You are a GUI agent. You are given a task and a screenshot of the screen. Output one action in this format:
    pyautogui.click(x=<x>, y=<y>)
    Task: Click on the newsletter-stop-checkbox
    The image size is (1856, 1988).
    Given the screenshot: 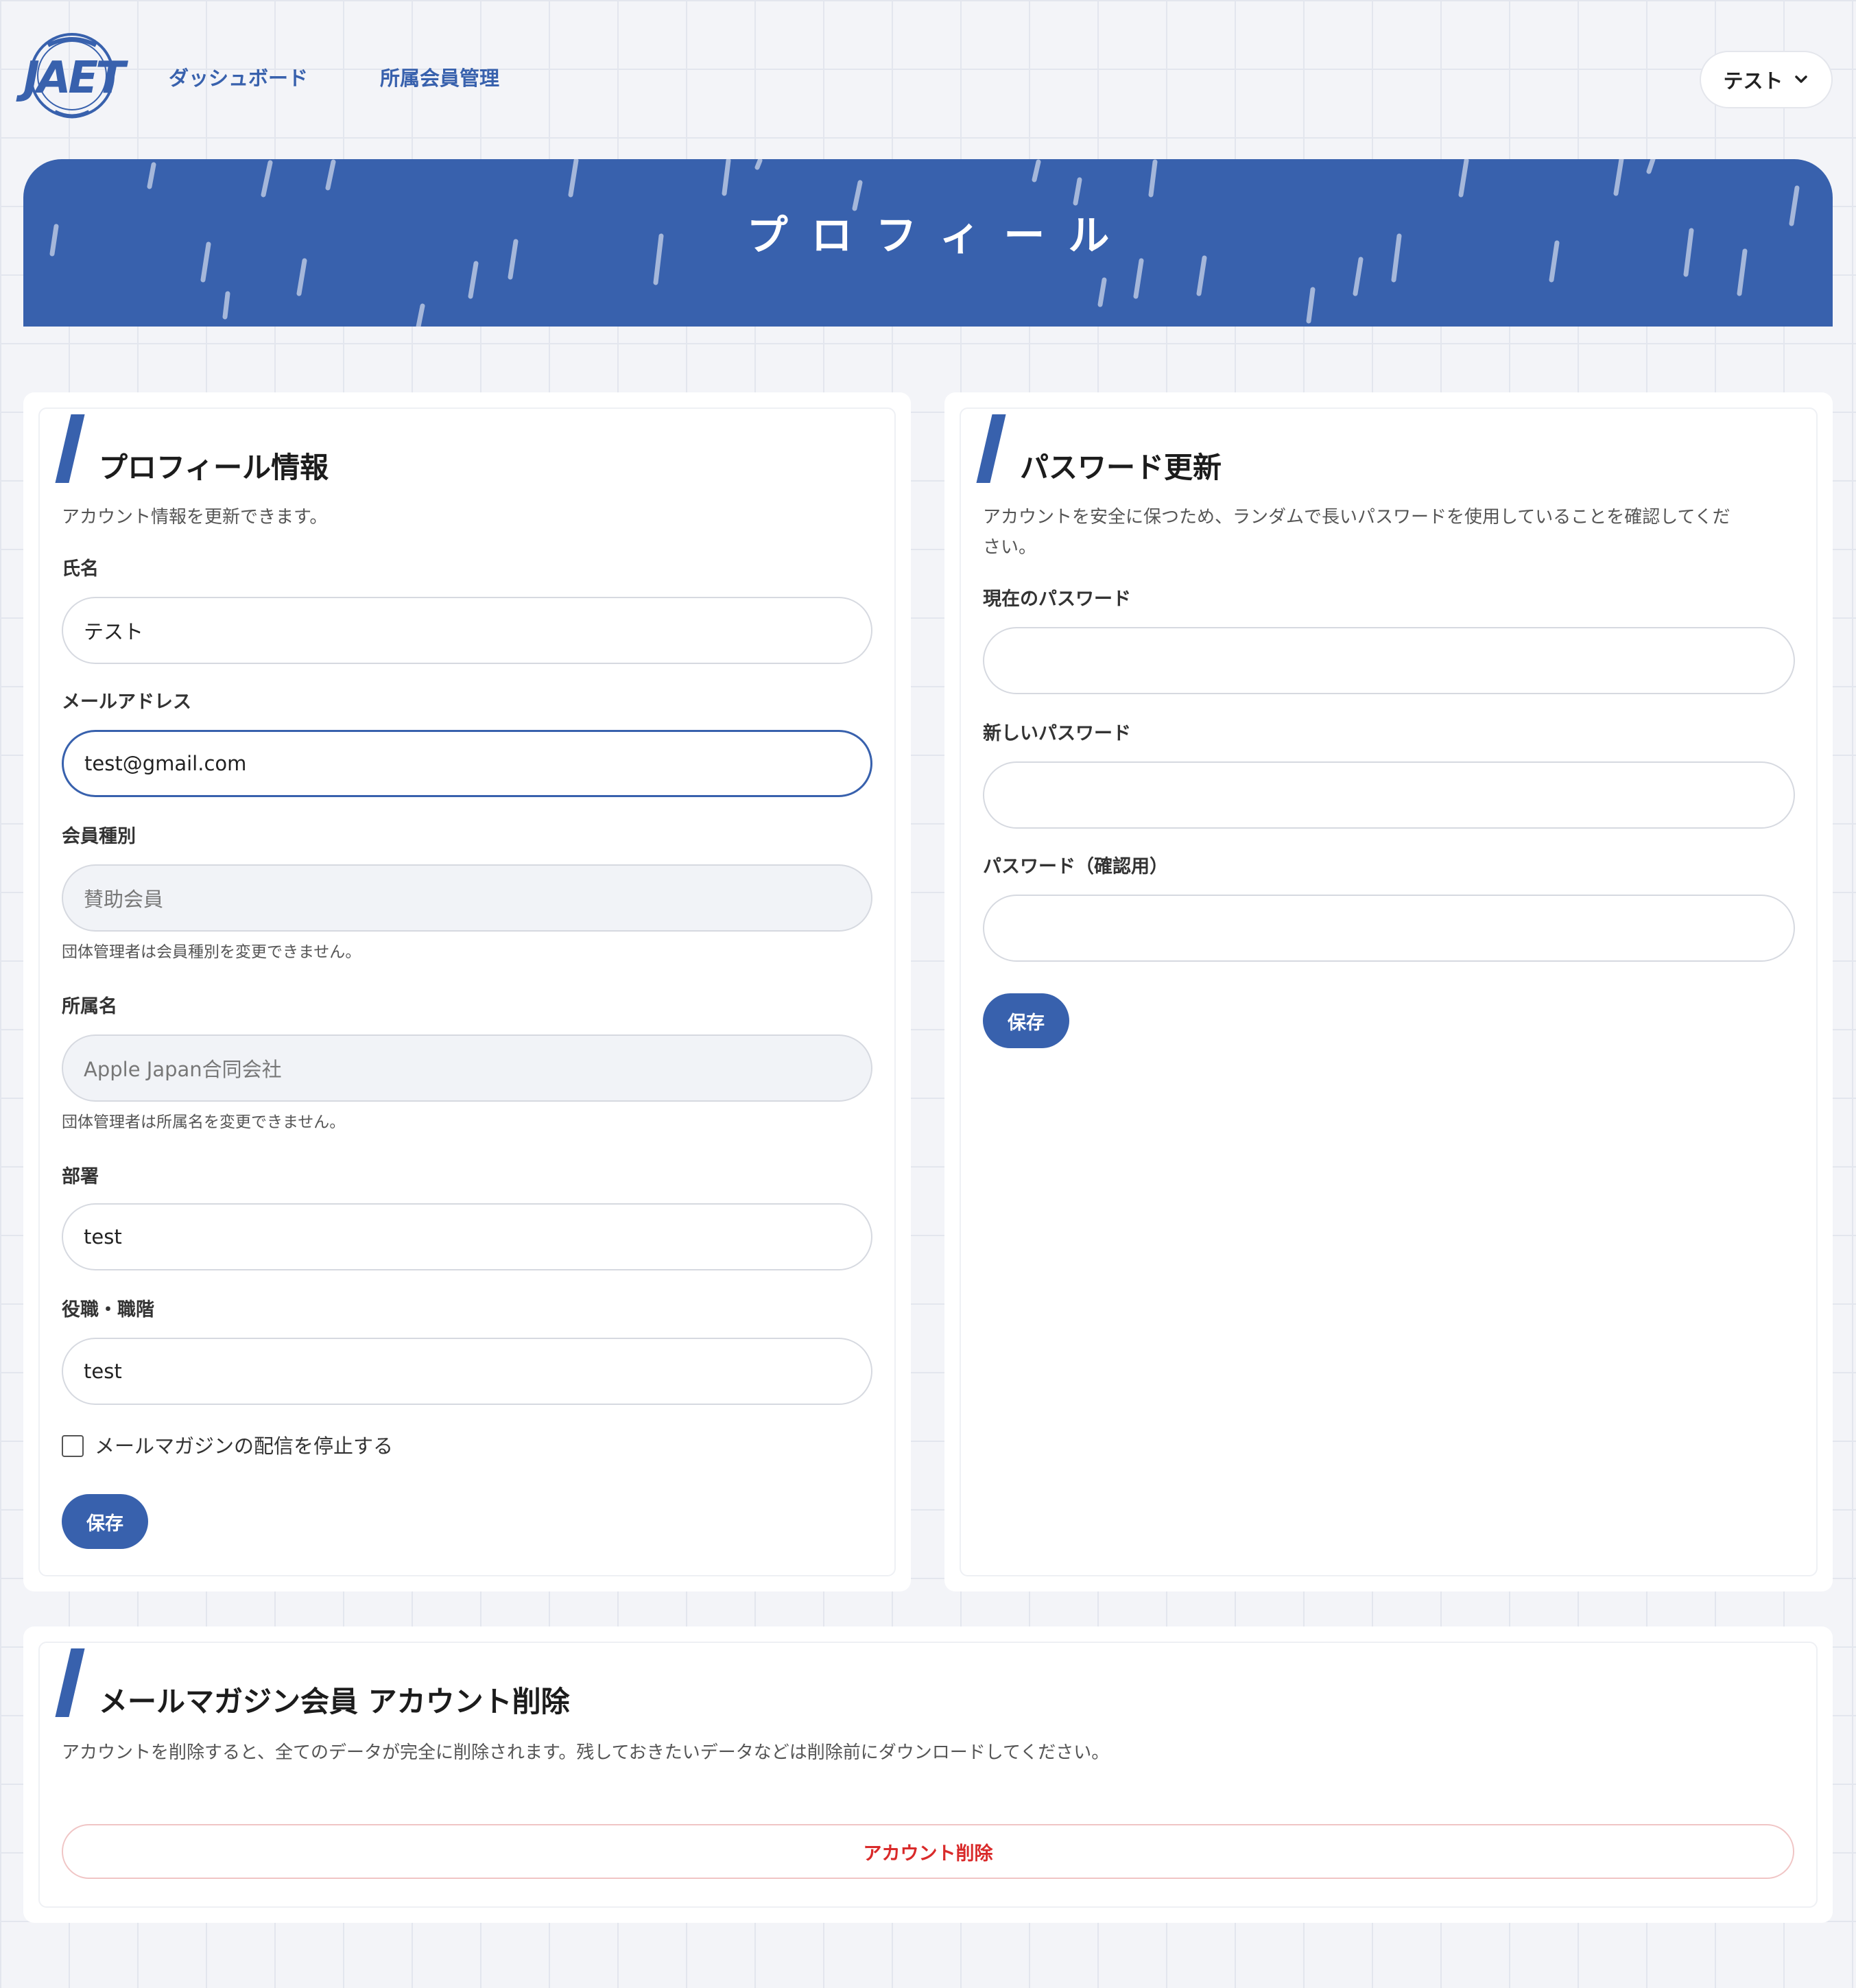 What is the action you would take?
    pyautogui.click(x=73, y=1446)
    